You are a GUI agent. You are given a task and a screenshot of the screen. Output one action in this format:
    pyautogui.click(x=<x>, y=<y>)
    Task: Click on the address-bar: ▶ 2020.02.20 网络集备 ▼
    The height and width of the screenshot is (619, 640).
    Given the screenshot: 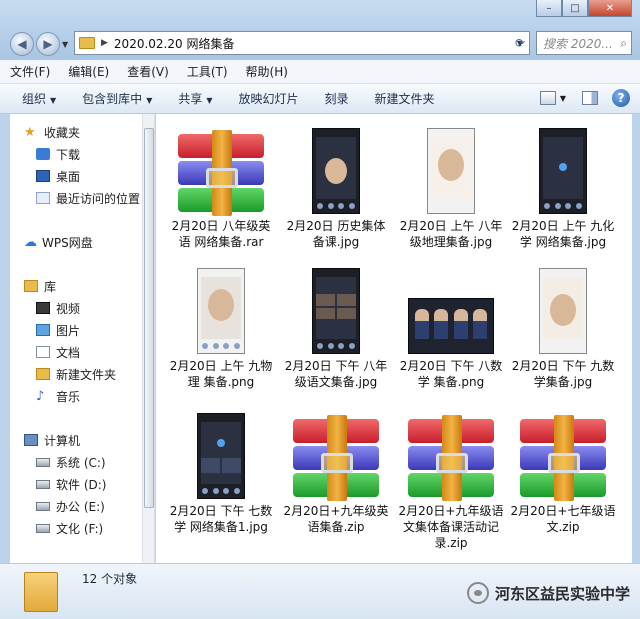 What is the action you would take?
    pyautogui.click(x=302, y=43)
    